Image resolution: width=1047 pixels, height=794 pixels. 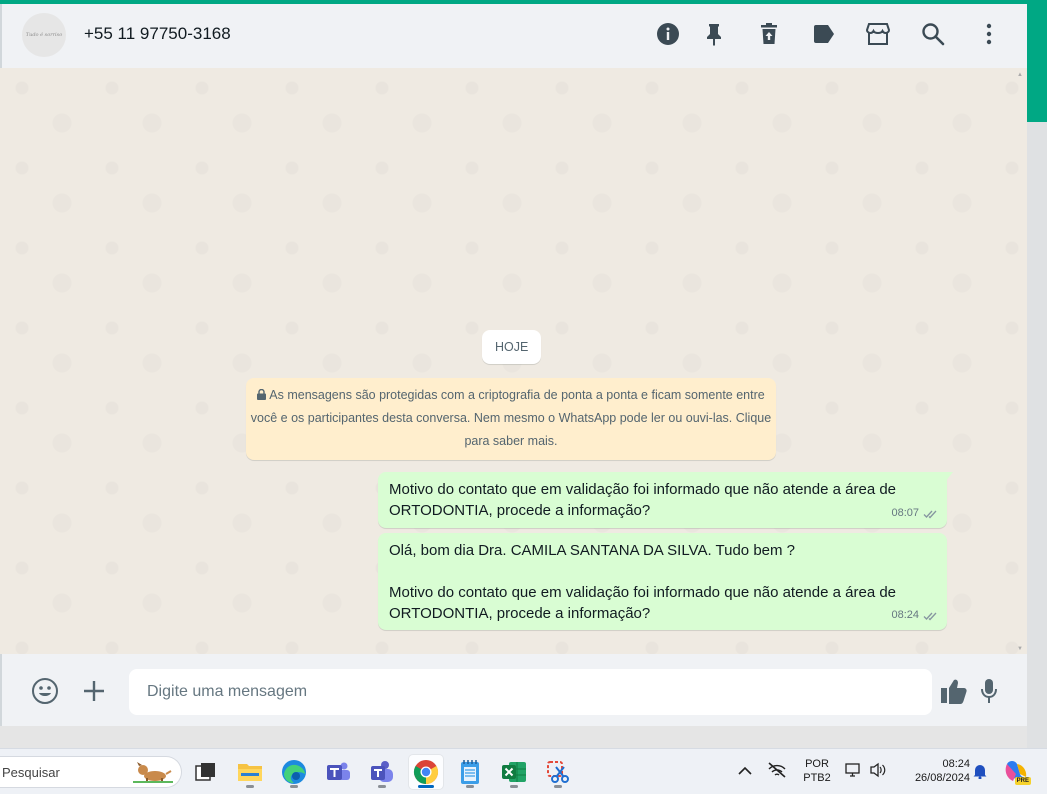 What do you see at coordinates (31, 772) in the screenshot?
I see `taskbar-search-label: Pesquisar` at bounding box center [31, 772].